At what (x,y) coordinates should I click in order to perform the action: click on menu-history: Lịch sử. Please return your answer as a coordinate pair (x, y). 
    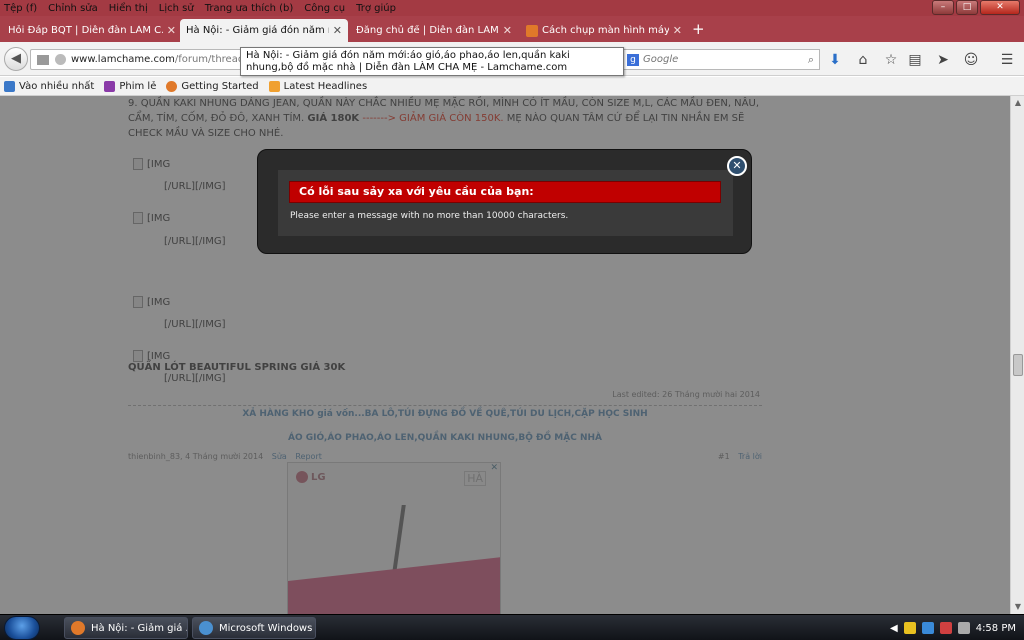
    Looking at the image, I should click on (176, 8).